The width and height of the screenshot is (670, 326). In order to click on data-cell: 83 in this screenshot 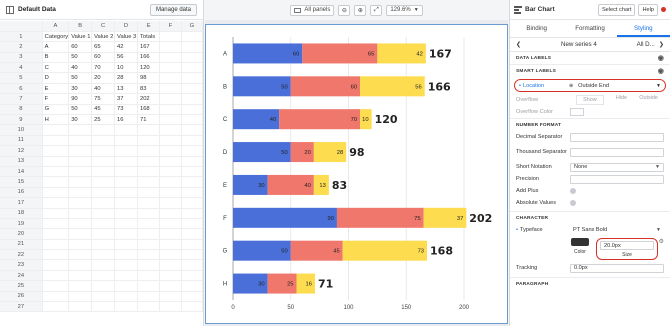, I will do `click(149, 89)`.